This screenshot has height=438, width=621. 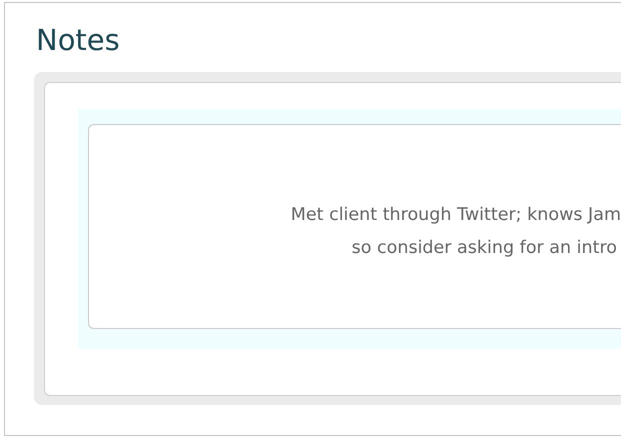 What do you see at coordinates (455, 215) in the screenshot?
I see `note-text: Met client through Twitter; knows Jam` at bounding box center [455, 215].